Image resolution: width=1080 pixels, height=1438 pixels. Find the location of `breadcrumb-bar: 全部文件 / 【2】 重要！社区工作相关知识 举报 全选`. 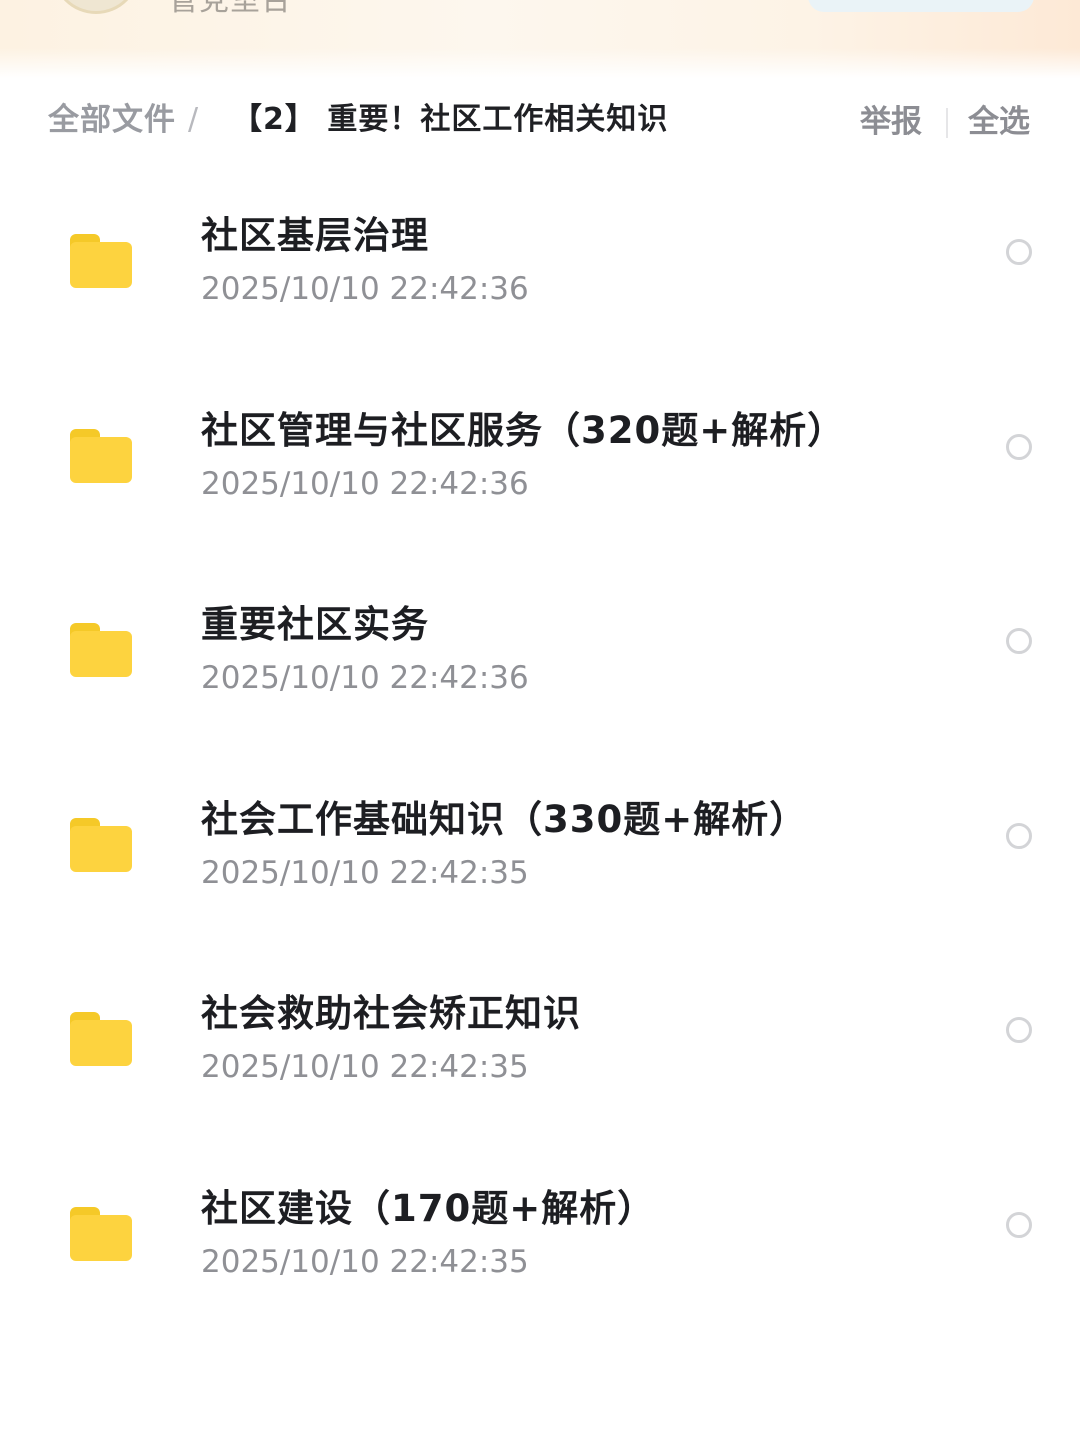

breadcrumb-bar: 全部文件 / 【2】 重要！社区工作相关知识 举报 全选 is located at coordinates (540, 120).